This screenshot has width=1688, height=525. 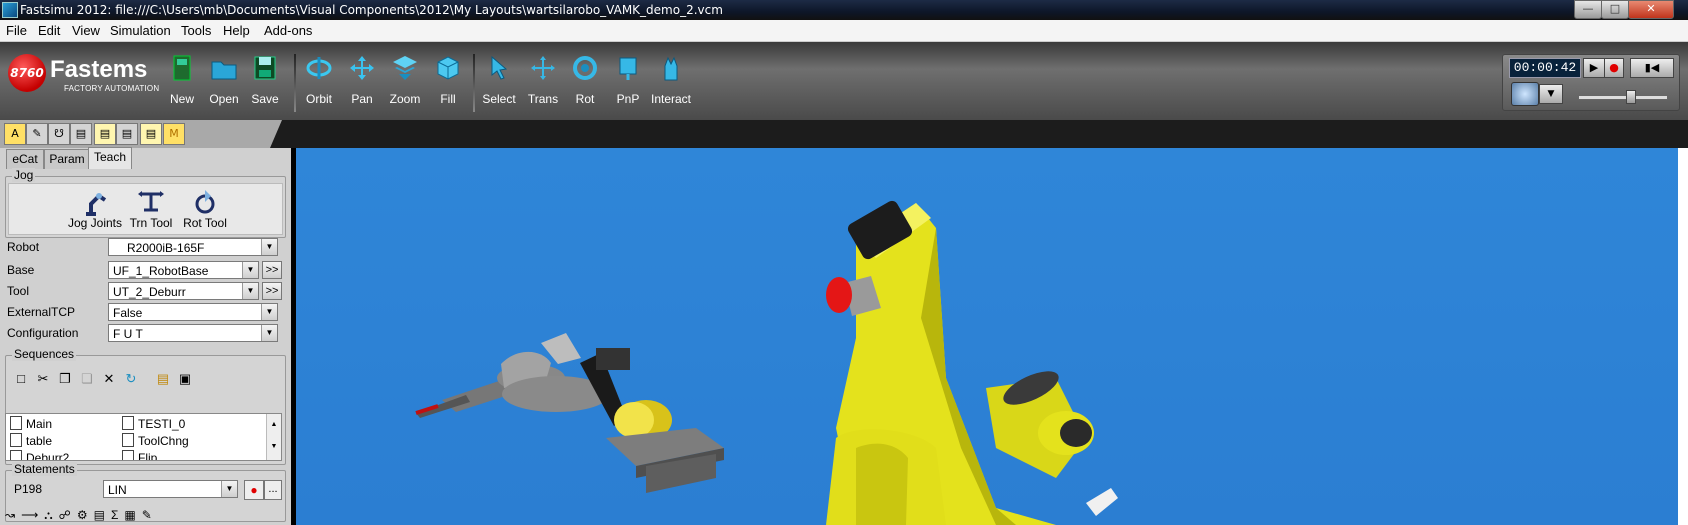 What do you see at coordinates (1525, 94) in the screenshot?
I see `disc-icon` at bounding box center [1525, 94].